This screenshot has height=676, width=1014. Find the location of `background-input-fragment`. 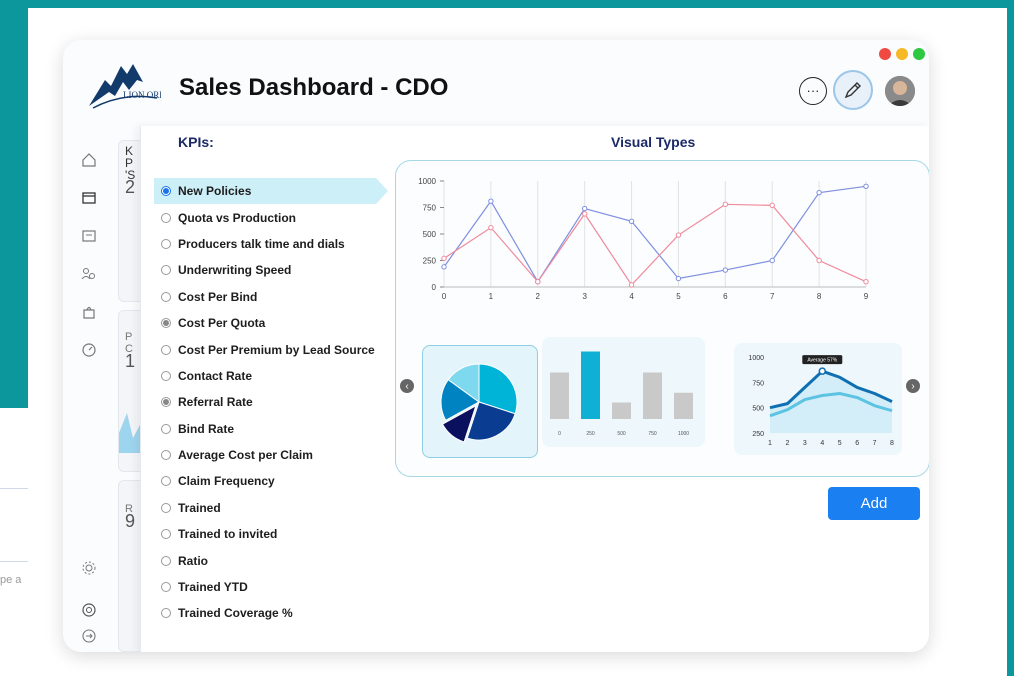

background-input-fragment is located at coordinates (14, 525).